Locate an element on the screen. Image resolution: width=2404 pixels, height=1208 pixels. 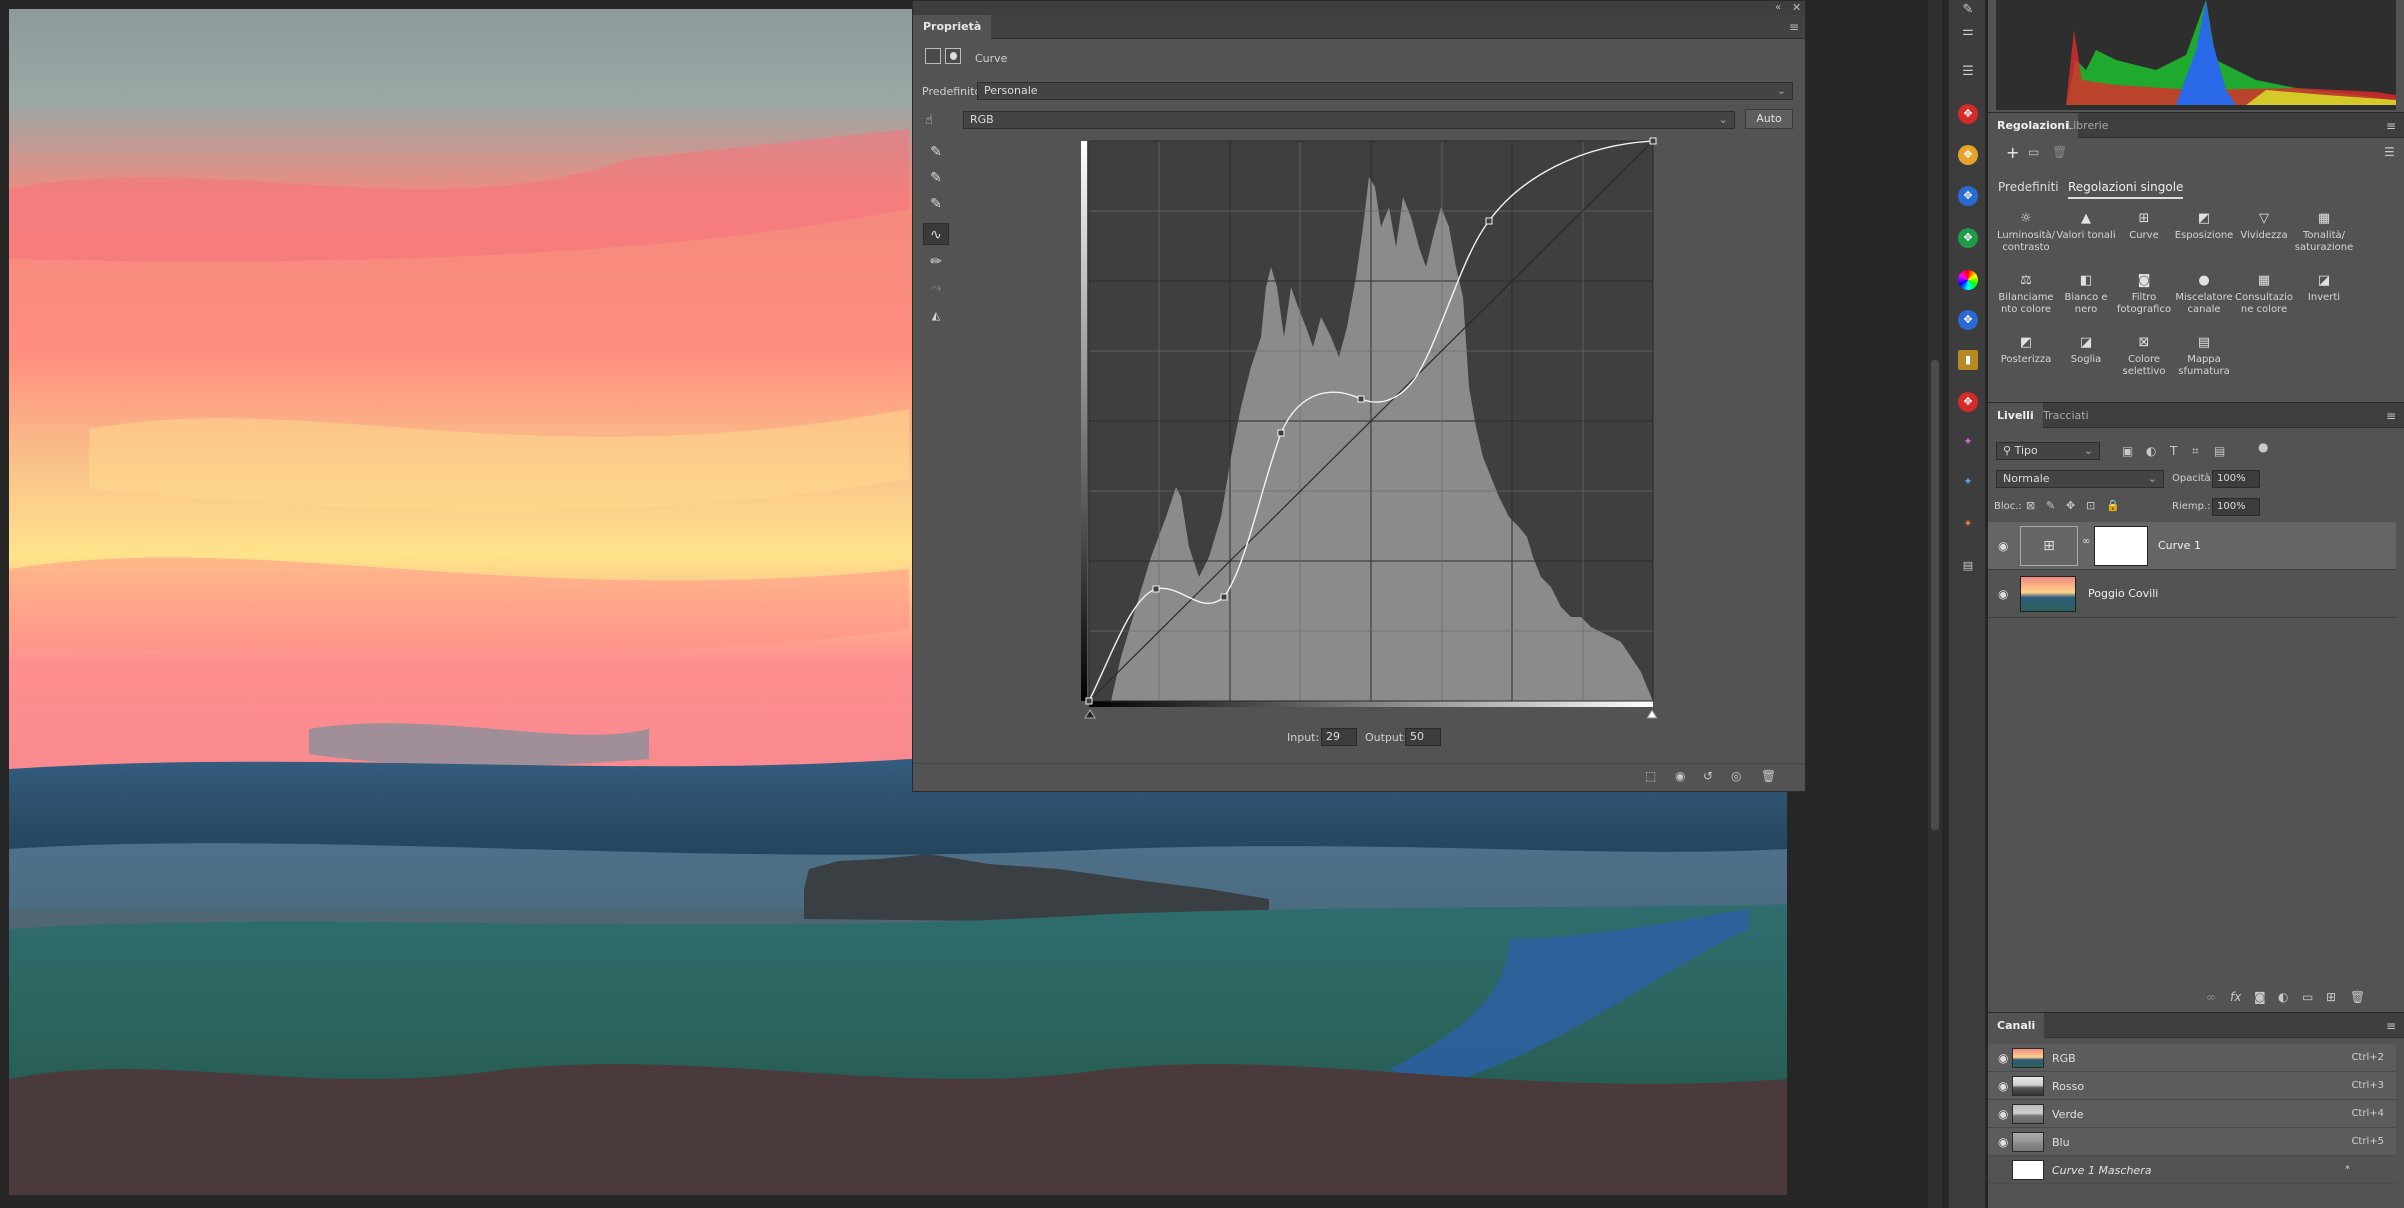
action-red2-icon: ✥ is located at coordinates (1968, 402).